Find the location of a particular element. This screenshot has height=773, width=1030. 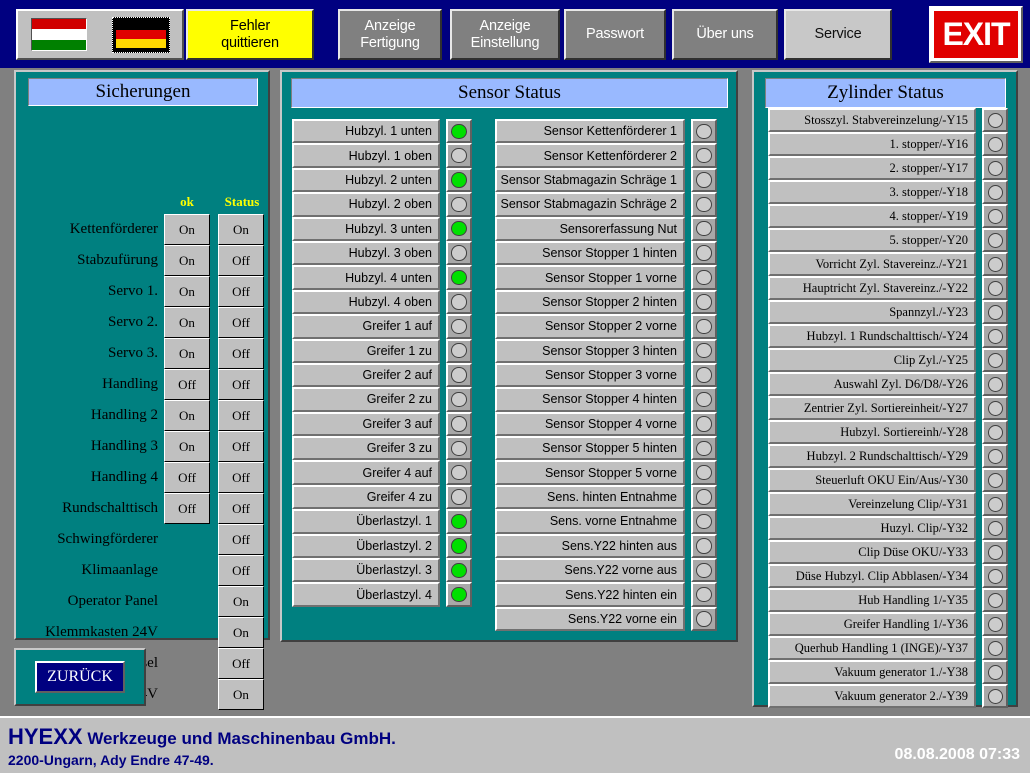

status-row: Sensorerfassung Nut is located at coordinates (606, 228).